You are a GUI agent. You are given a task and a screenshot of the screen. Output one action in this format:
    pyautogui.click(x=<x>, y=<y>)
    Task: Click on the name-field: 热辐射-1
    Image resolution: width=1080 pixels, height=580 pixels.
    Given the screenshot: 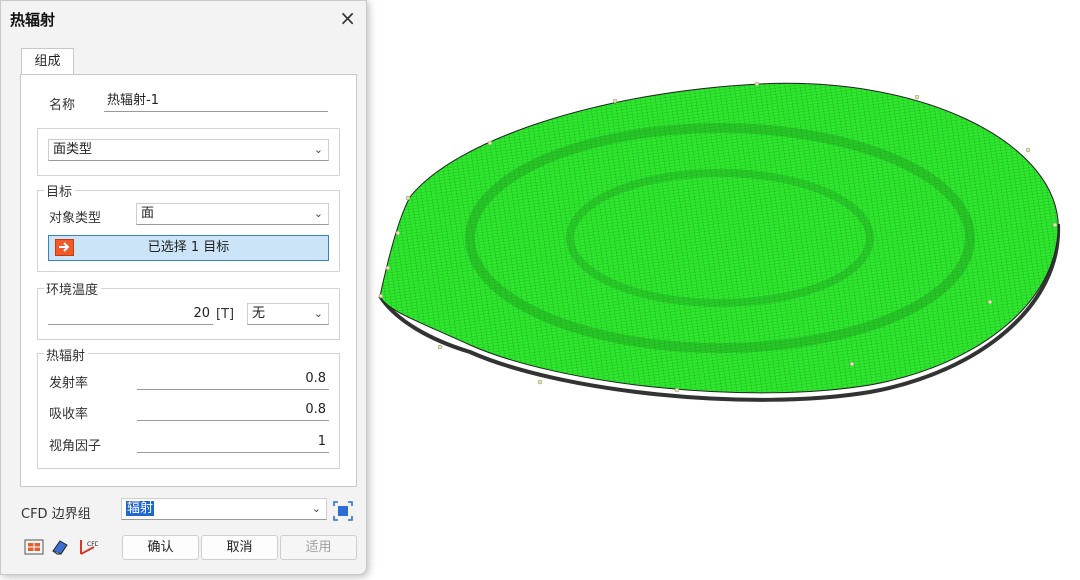 What is the action you would take?
    pyautogui.click(x=216, y=101)
    